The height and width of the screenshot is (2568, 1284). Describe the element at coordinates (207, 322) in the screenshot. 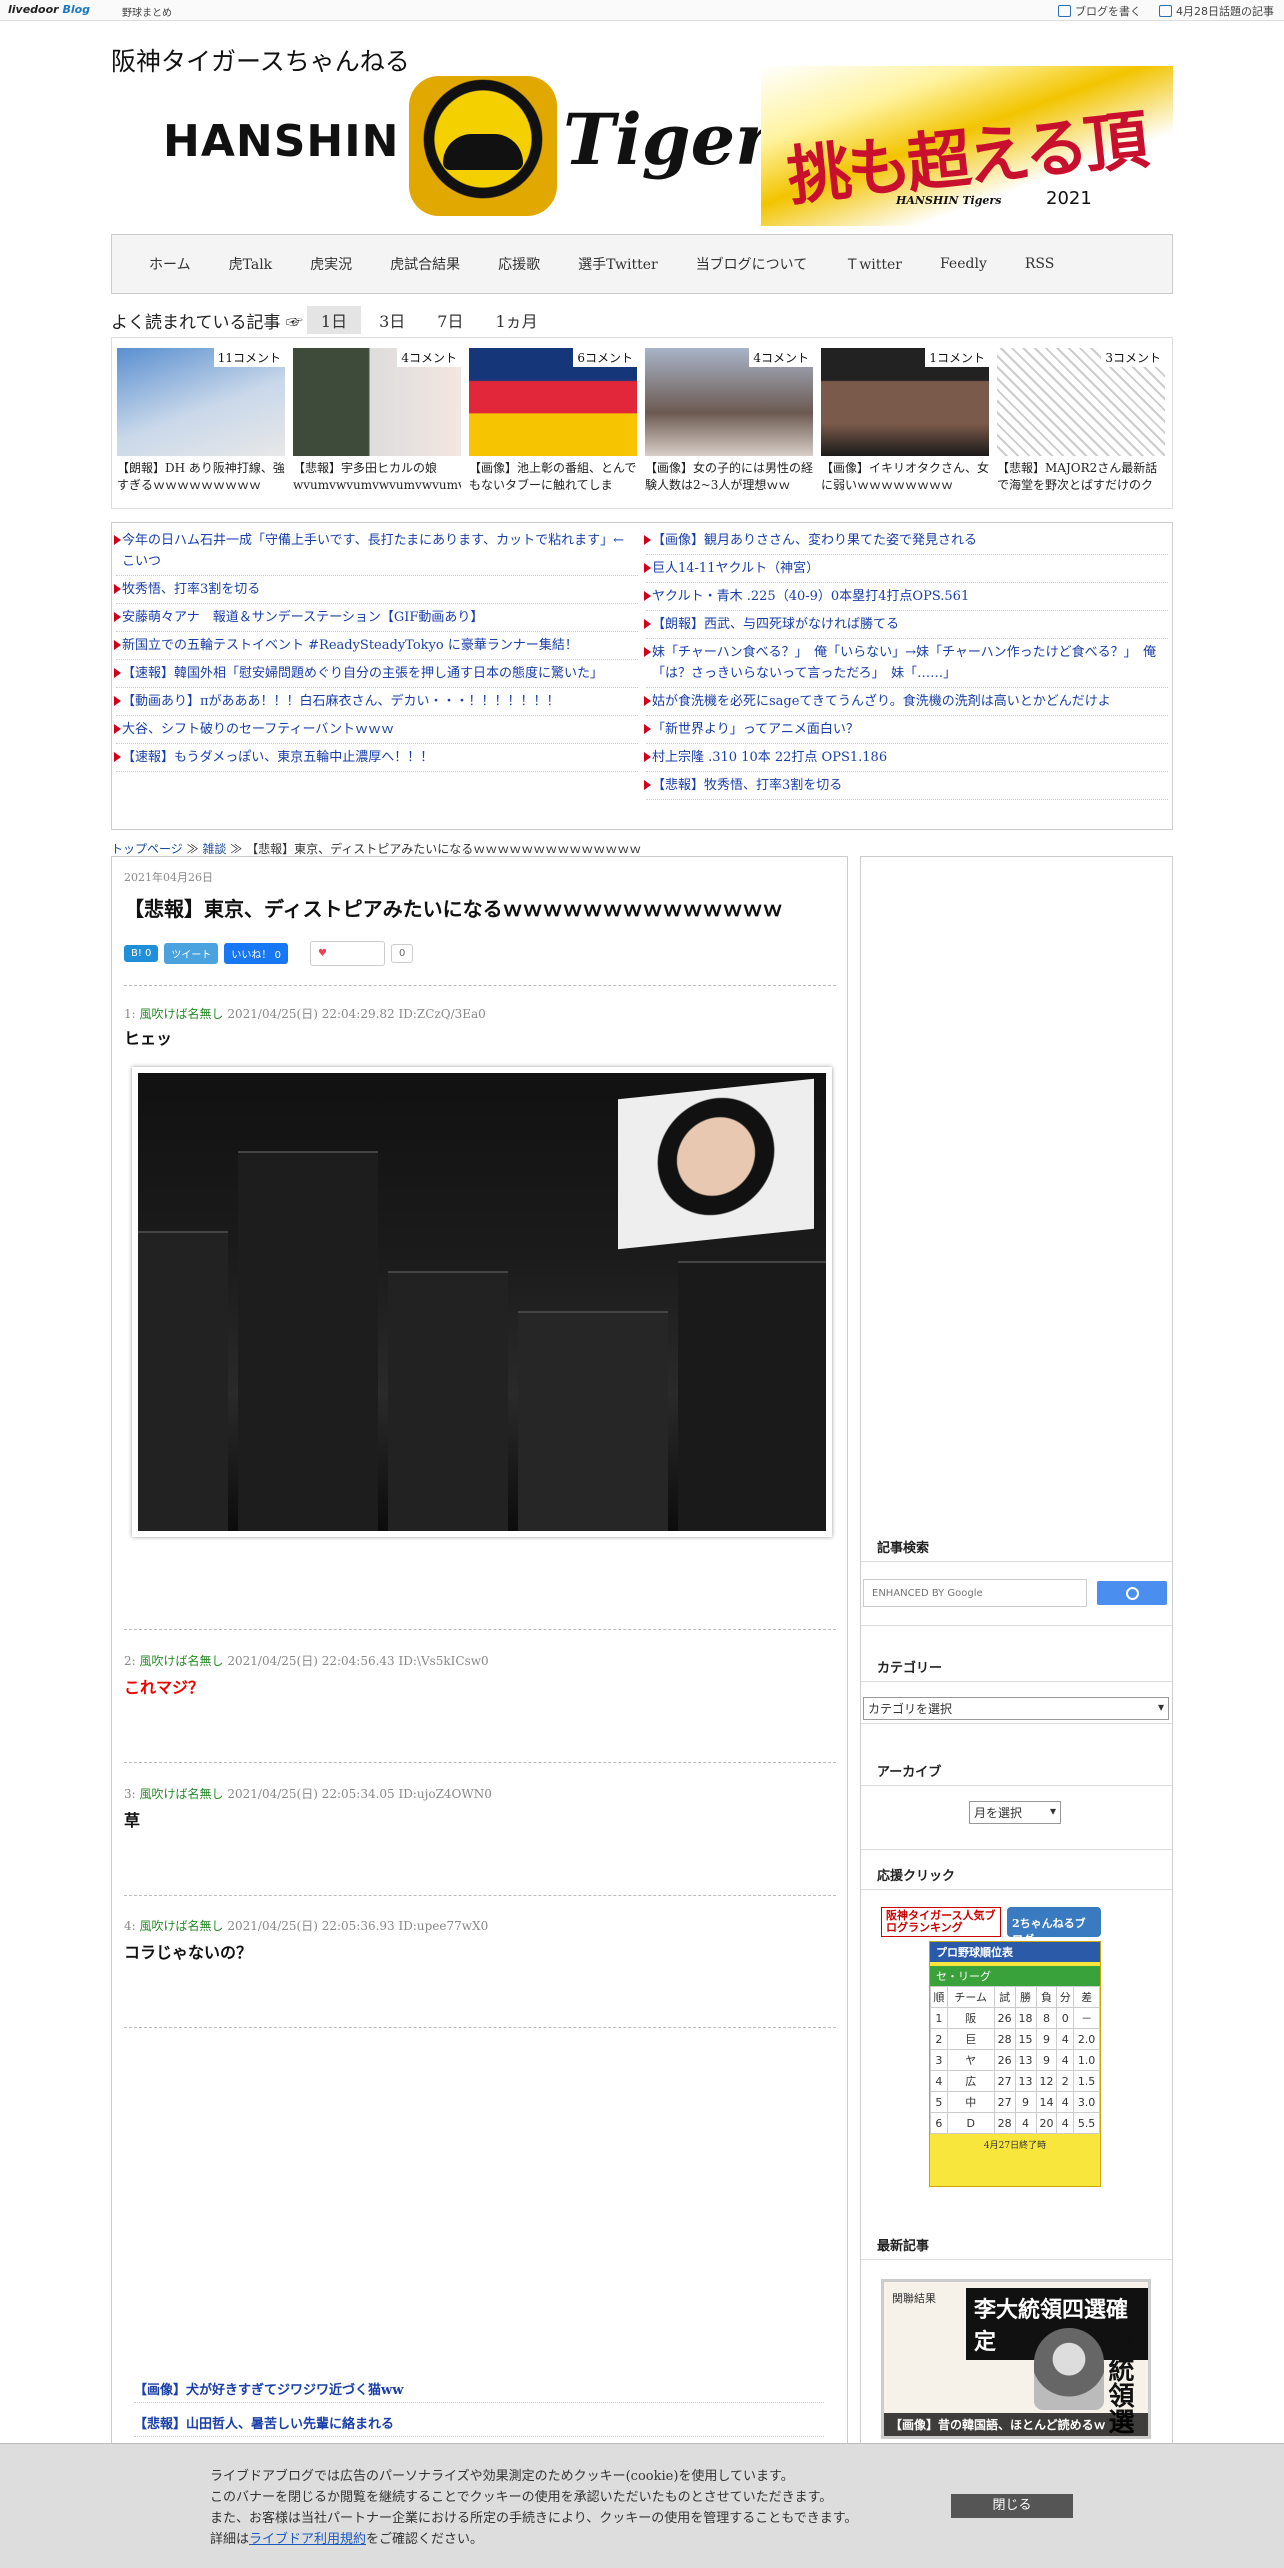

I see `popular-label: よく読まれている記事 ☞` at that location.